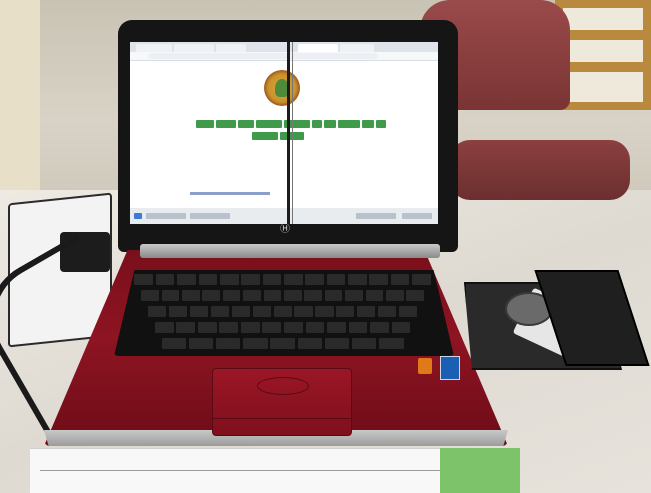  What do you see at coordinates (450, 368) in the screenshot?
I see `intel-sticker-icon` at bounding box center [450, 368].